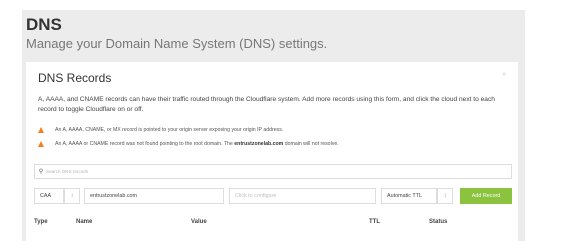  I want to click on warning-domain: entrustzonelab.com, so click(259, 144).